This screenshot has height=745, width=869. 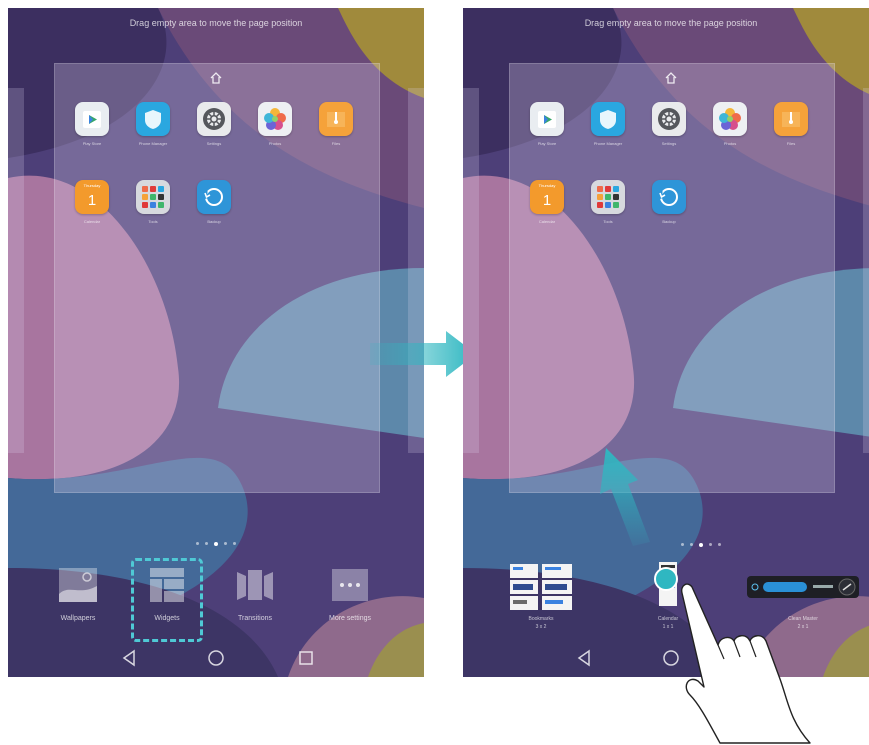 I want to click on more-settings-button: More settings, so click(x=350, y=594).